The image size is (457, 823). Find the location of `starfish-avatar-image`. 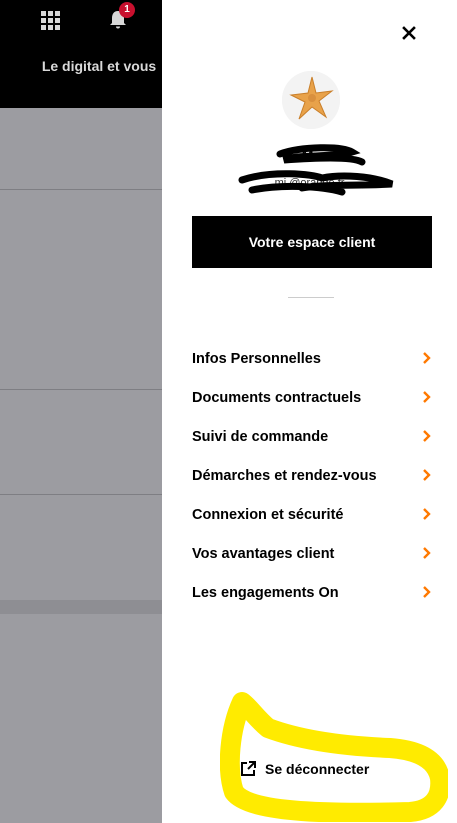

starfish-avatar-image is located at coordinates (311, 100).